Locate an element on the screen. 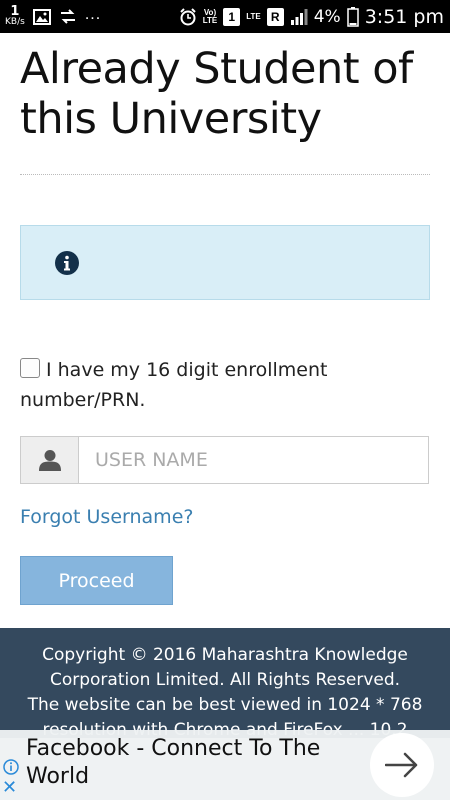  signal-icon is located at coordinates (299, 16).